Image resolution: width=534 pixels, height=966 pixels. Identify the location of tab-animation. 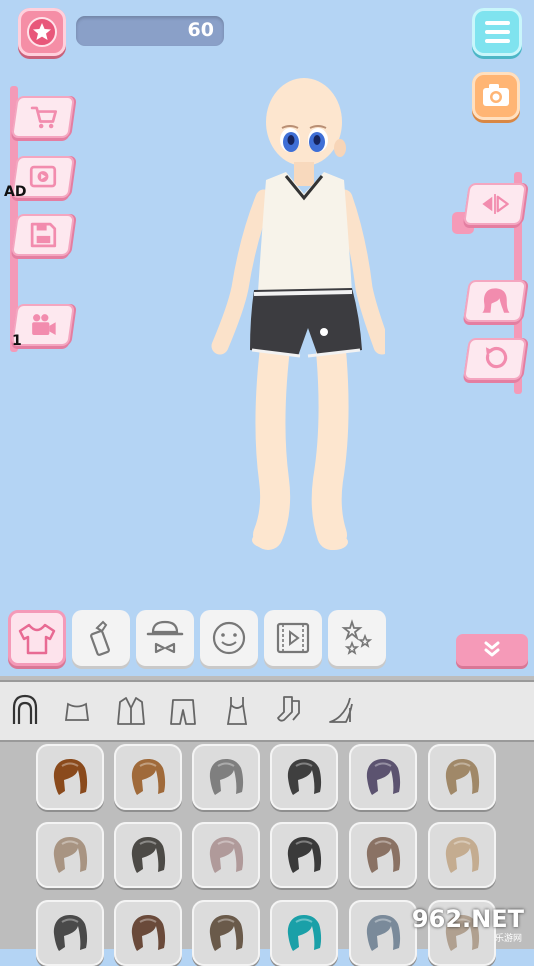
(293, 638).